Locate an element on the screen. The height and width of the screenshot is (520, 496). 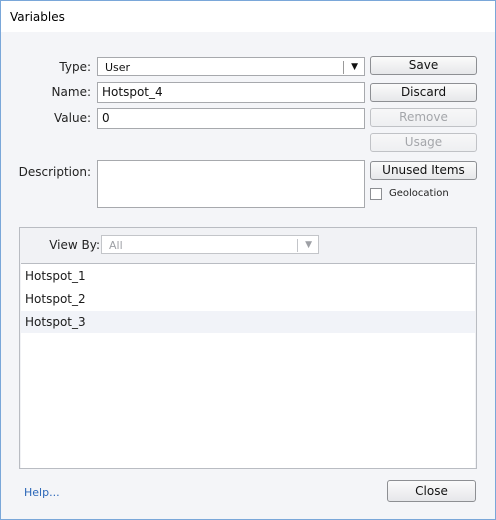
geolocation-checkbox is located at coordinates (376, 194).